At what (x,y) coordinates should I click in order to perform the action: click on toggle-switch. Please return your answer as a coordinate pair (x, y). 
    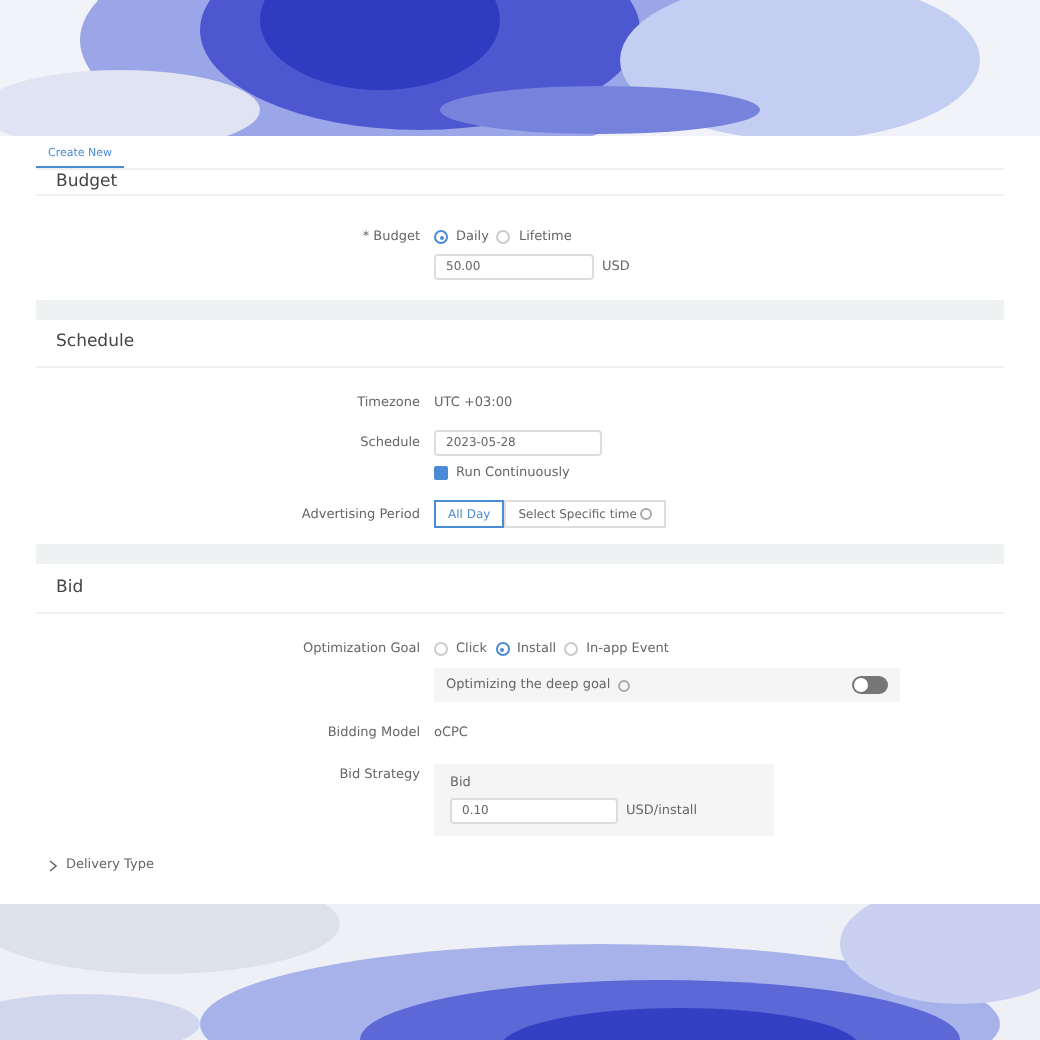
    Looking at the image, I should click on (870, 685).